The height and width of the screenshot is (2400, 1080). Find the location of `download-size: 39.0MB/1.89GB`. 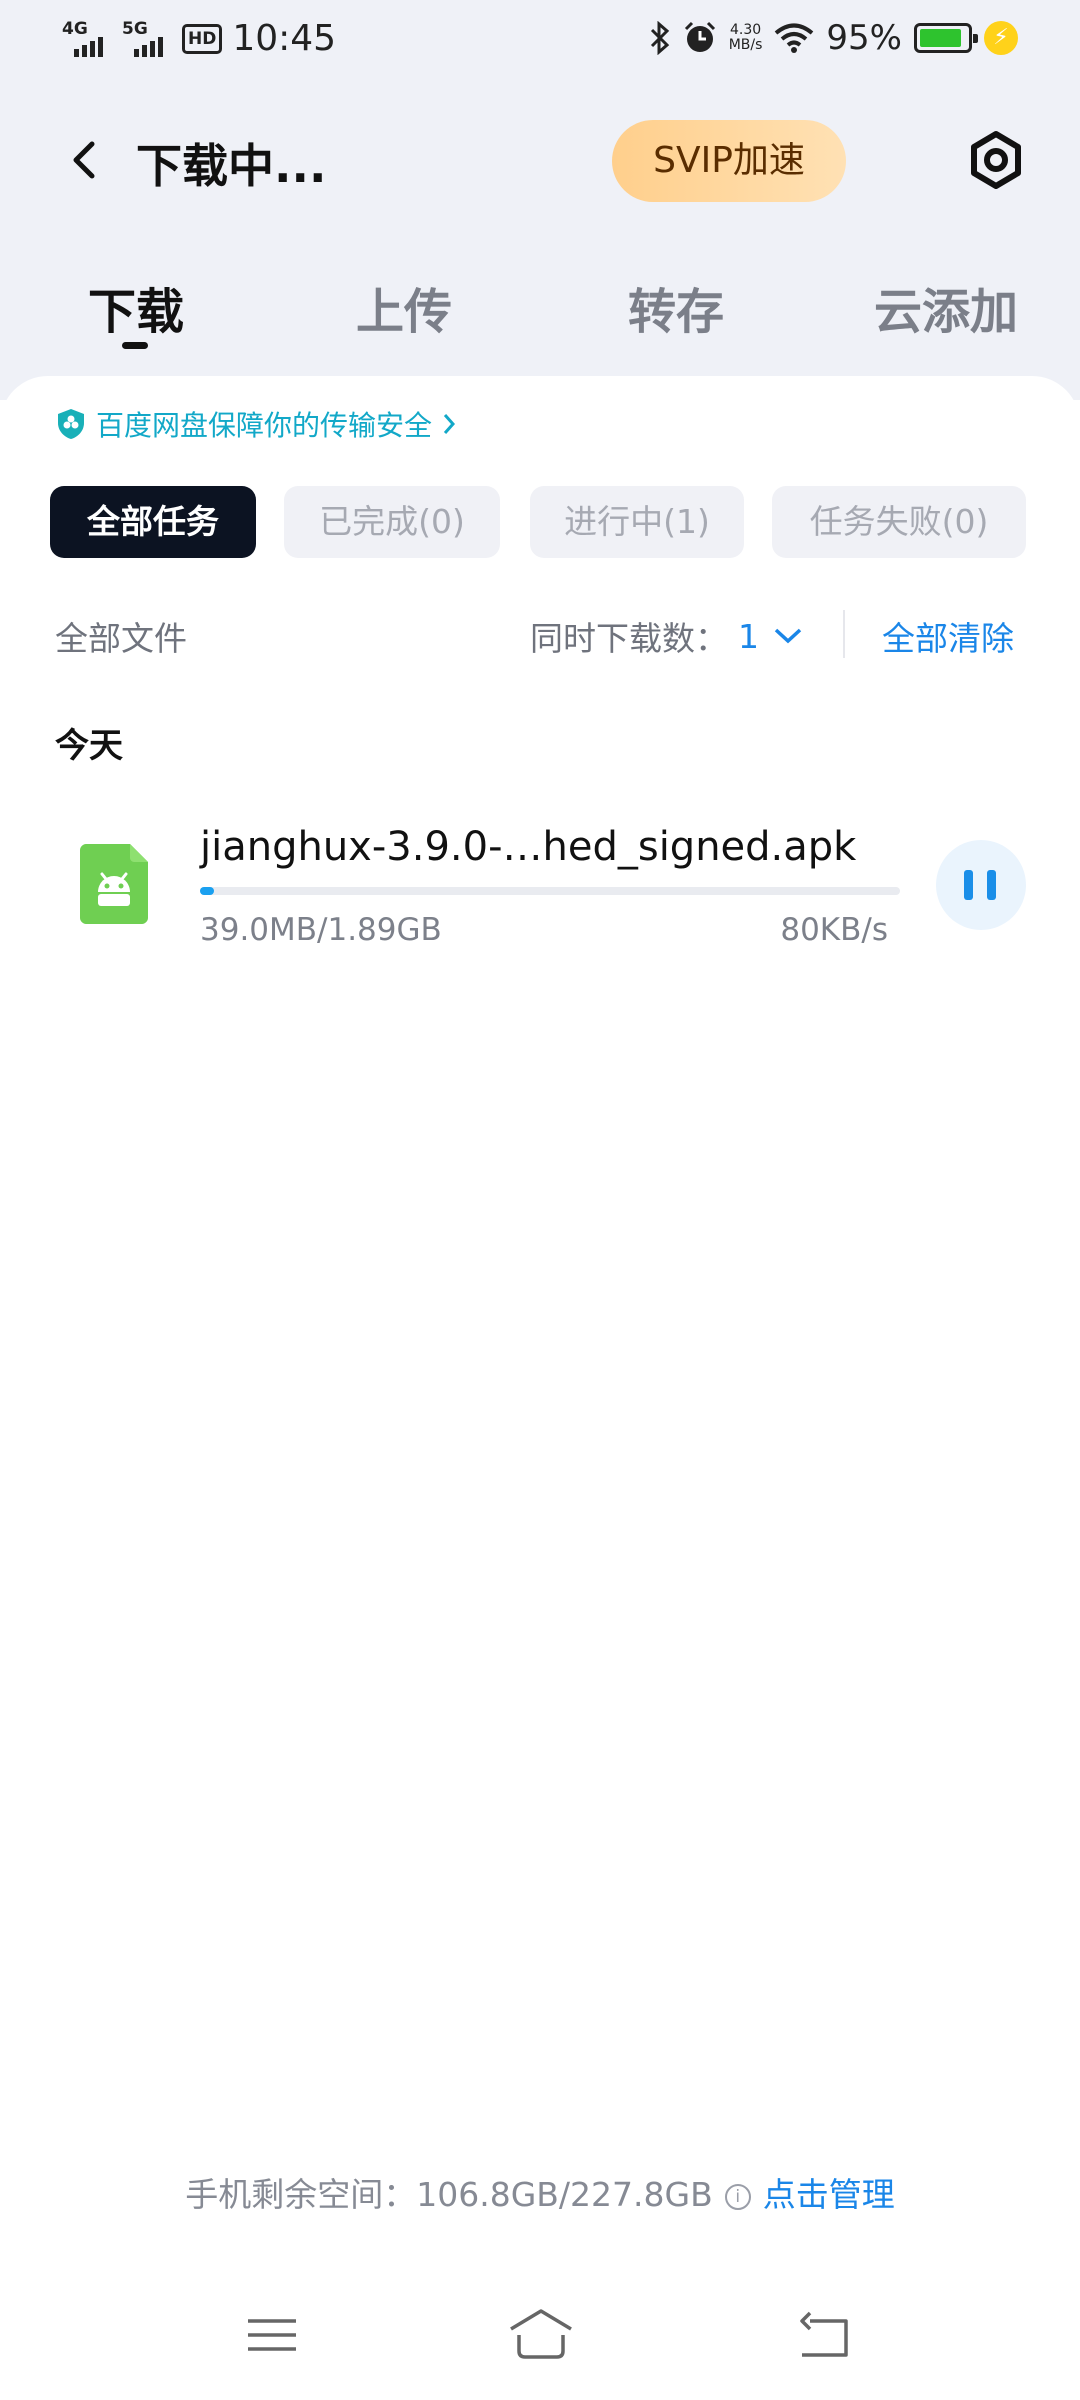

download-size: 39.0MB/1.89GB is located at coordinates (321, 930).